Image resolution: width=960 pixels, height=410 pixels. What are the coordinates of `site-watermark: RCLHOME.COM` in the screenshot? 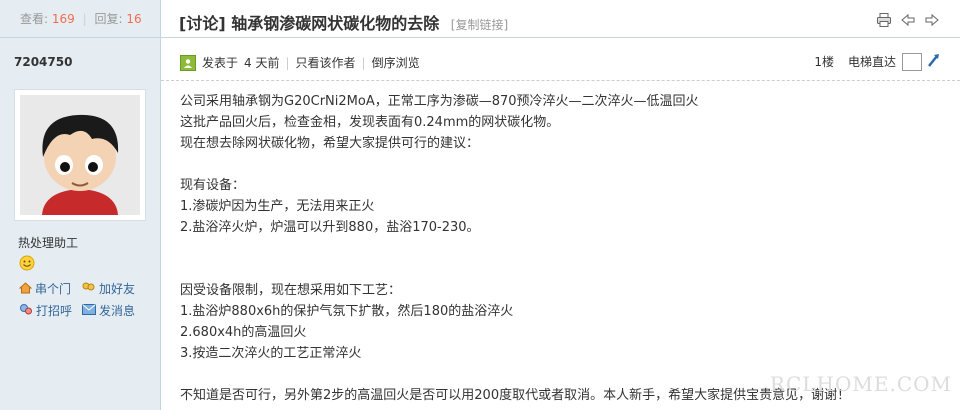 It's located at (860, 384).